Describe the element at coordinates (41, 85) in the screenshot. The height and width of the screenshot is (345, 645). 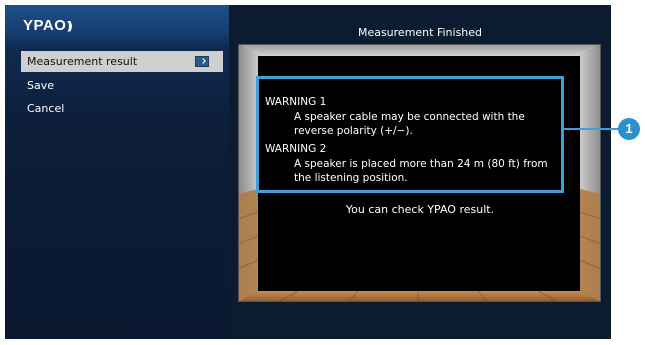
I see `menu-item-label: Save` at that location.